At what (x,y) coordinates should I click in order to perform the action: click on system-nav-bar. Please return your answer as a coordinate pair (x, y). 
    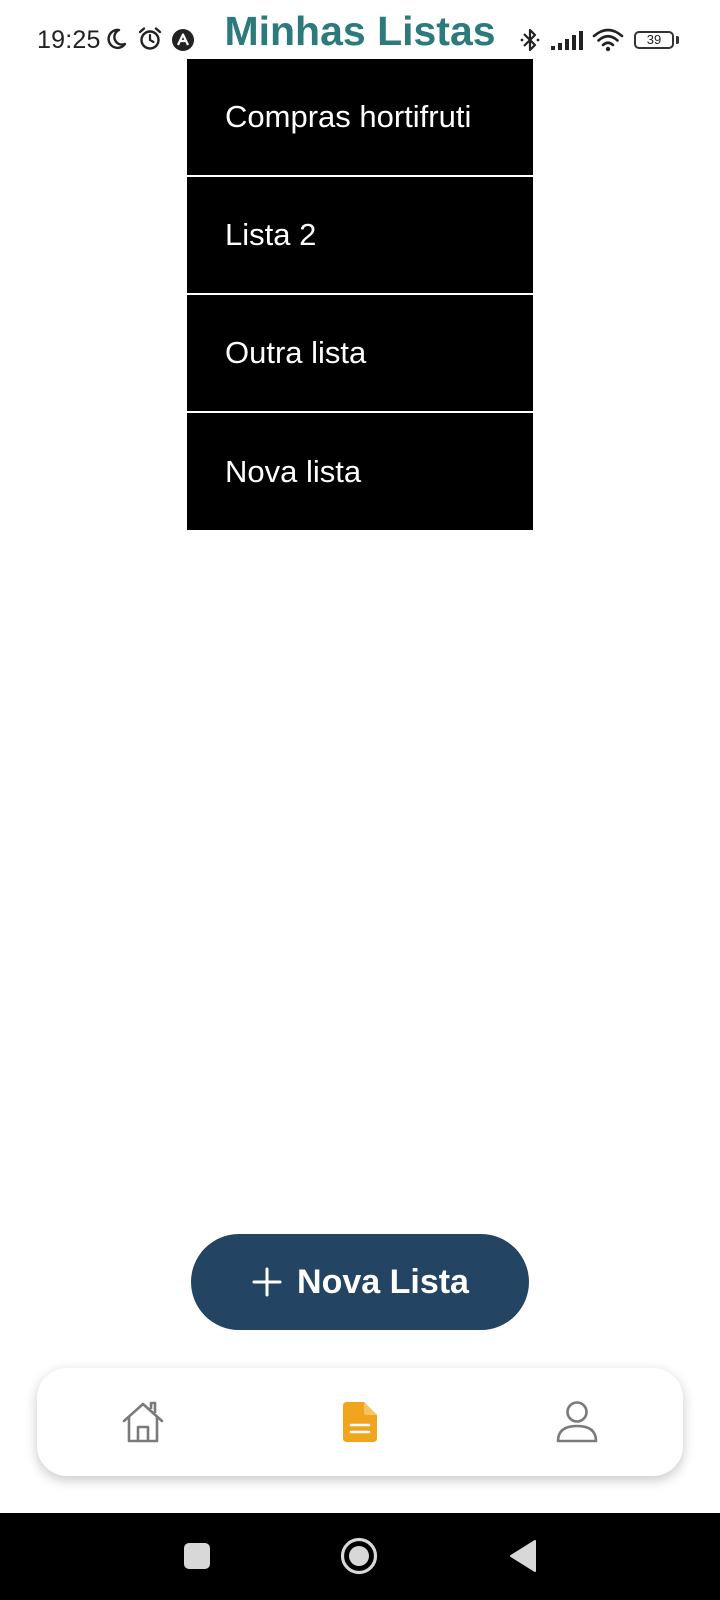
    Looking at the image, I should click on (360, 1556).